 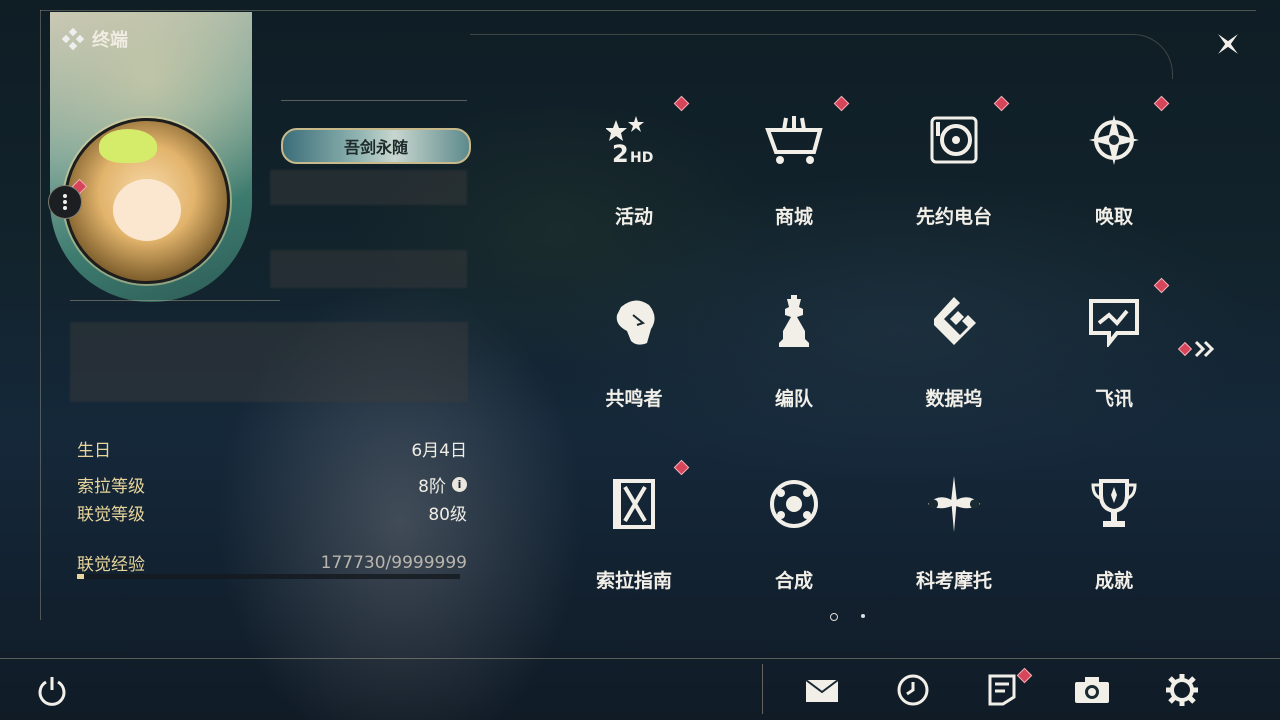 I want to click on rank-badge-label: 吾剑永随, so click(x=375, y=147).